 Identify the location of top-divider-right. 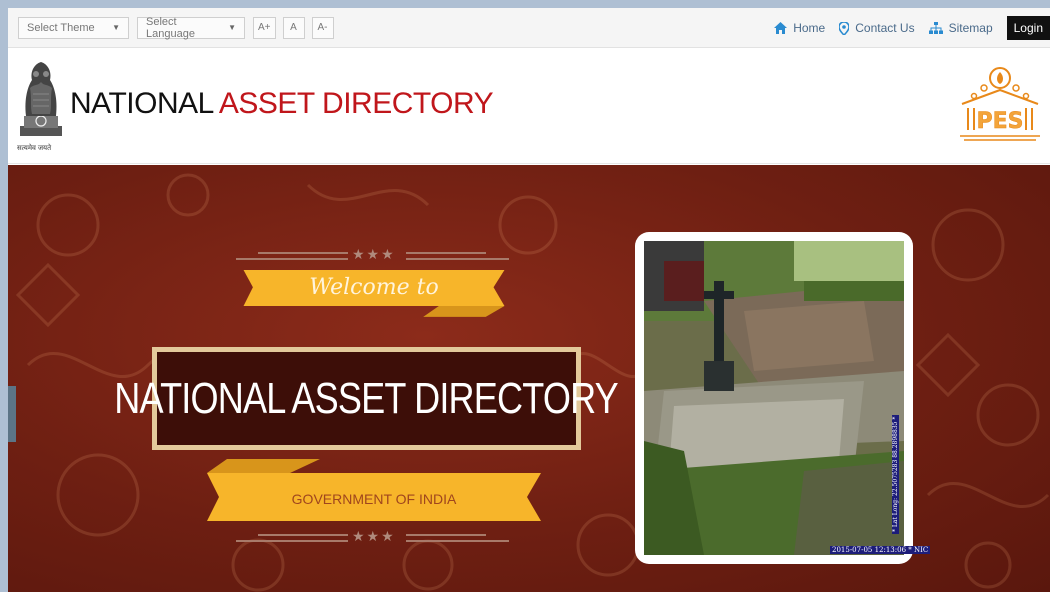
(457, 259).